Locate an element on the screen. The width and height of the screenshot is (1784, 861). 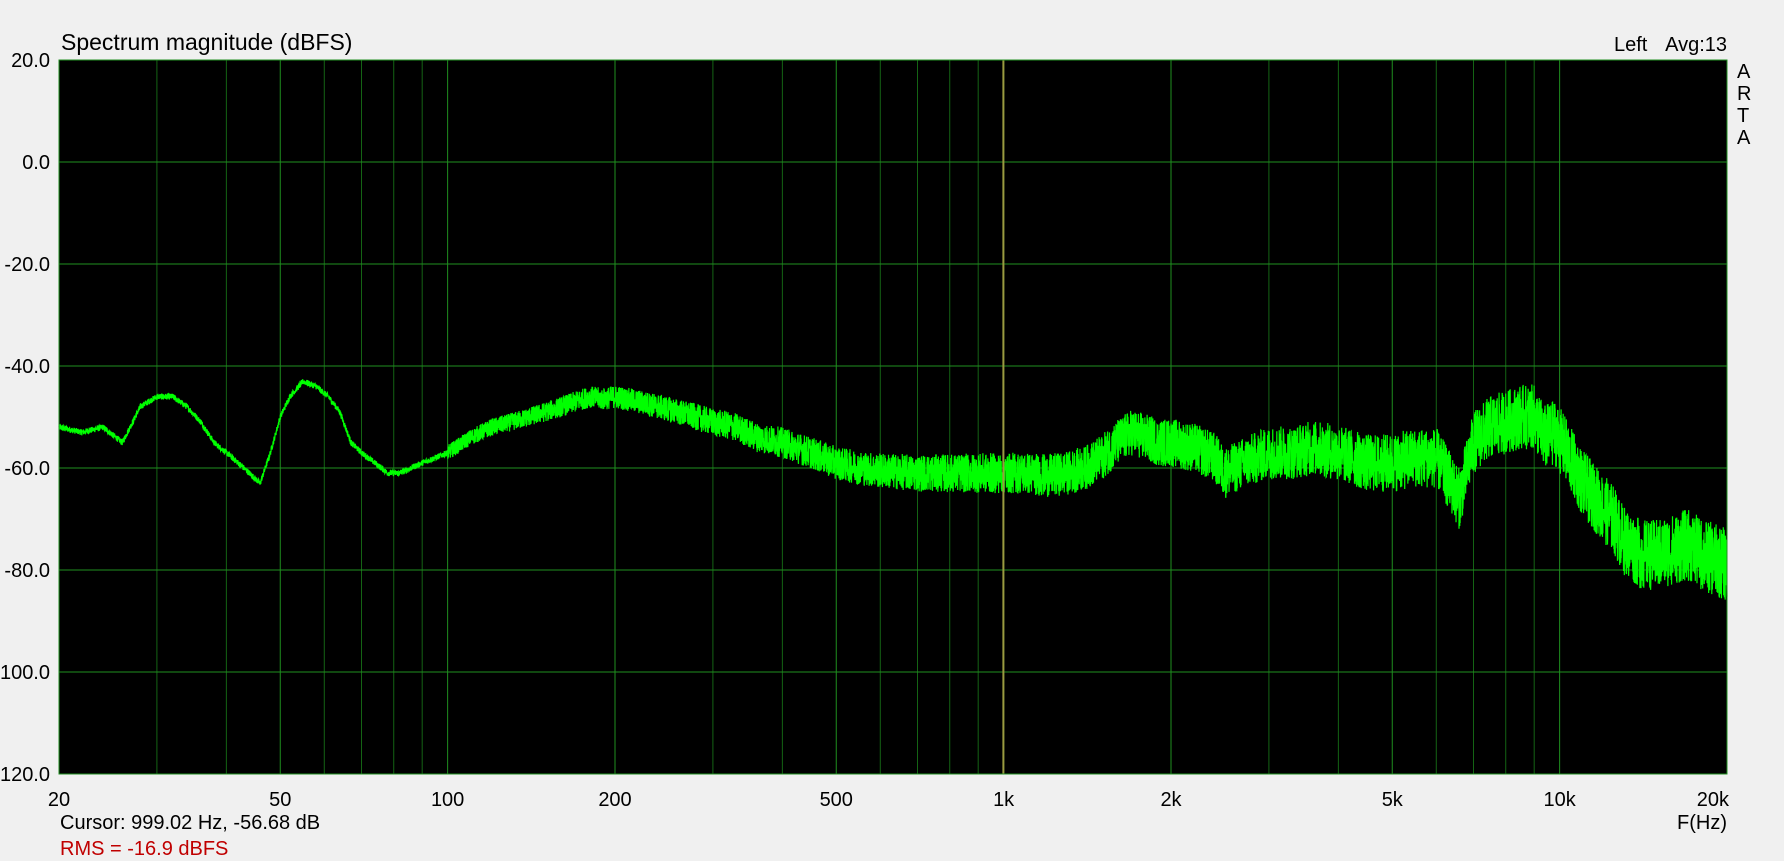
cursor-readout: Cursor: 999.02 Hz, -56.68 dB is located at coordinates (190, 823).